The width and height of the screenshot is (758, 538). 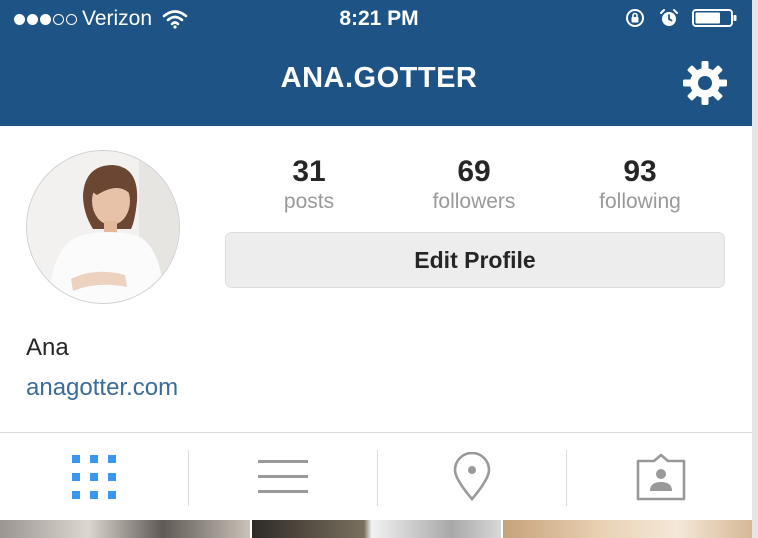 I want to click on posts-stat: 31 posts, so click(x=309, y=185).